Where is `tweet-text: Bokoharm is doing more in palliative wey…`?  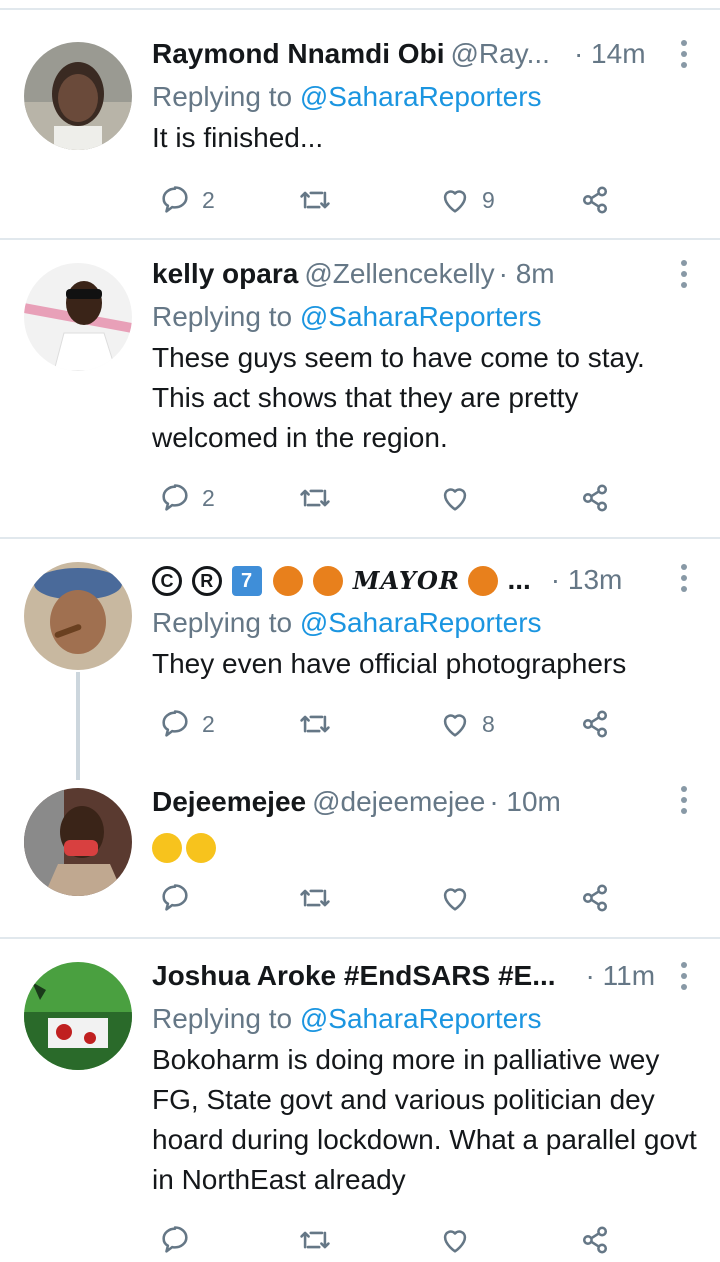 tweet-text: Bokoharm is doing more in palliative wey… is located at coordinates (424, 1119).